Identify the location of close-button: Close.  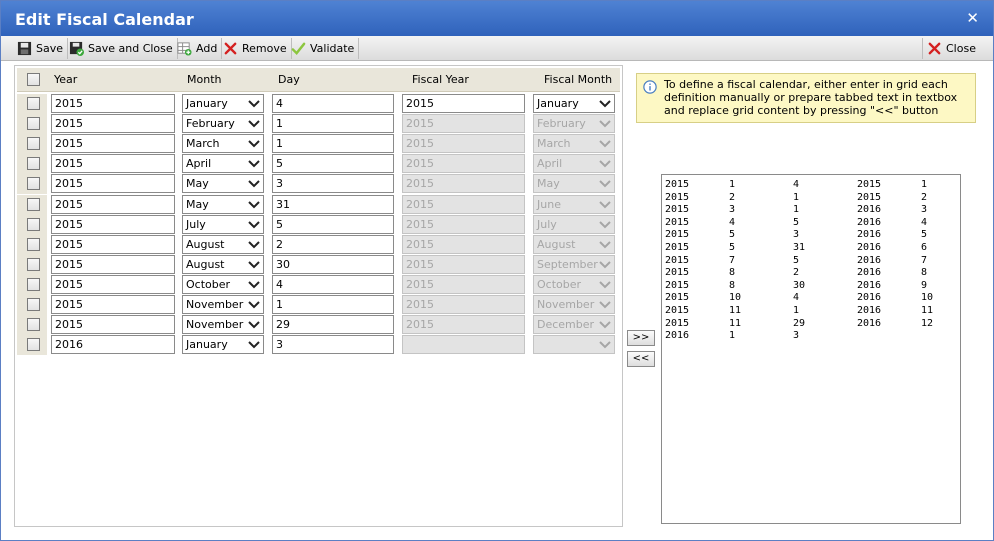
(951, 48).